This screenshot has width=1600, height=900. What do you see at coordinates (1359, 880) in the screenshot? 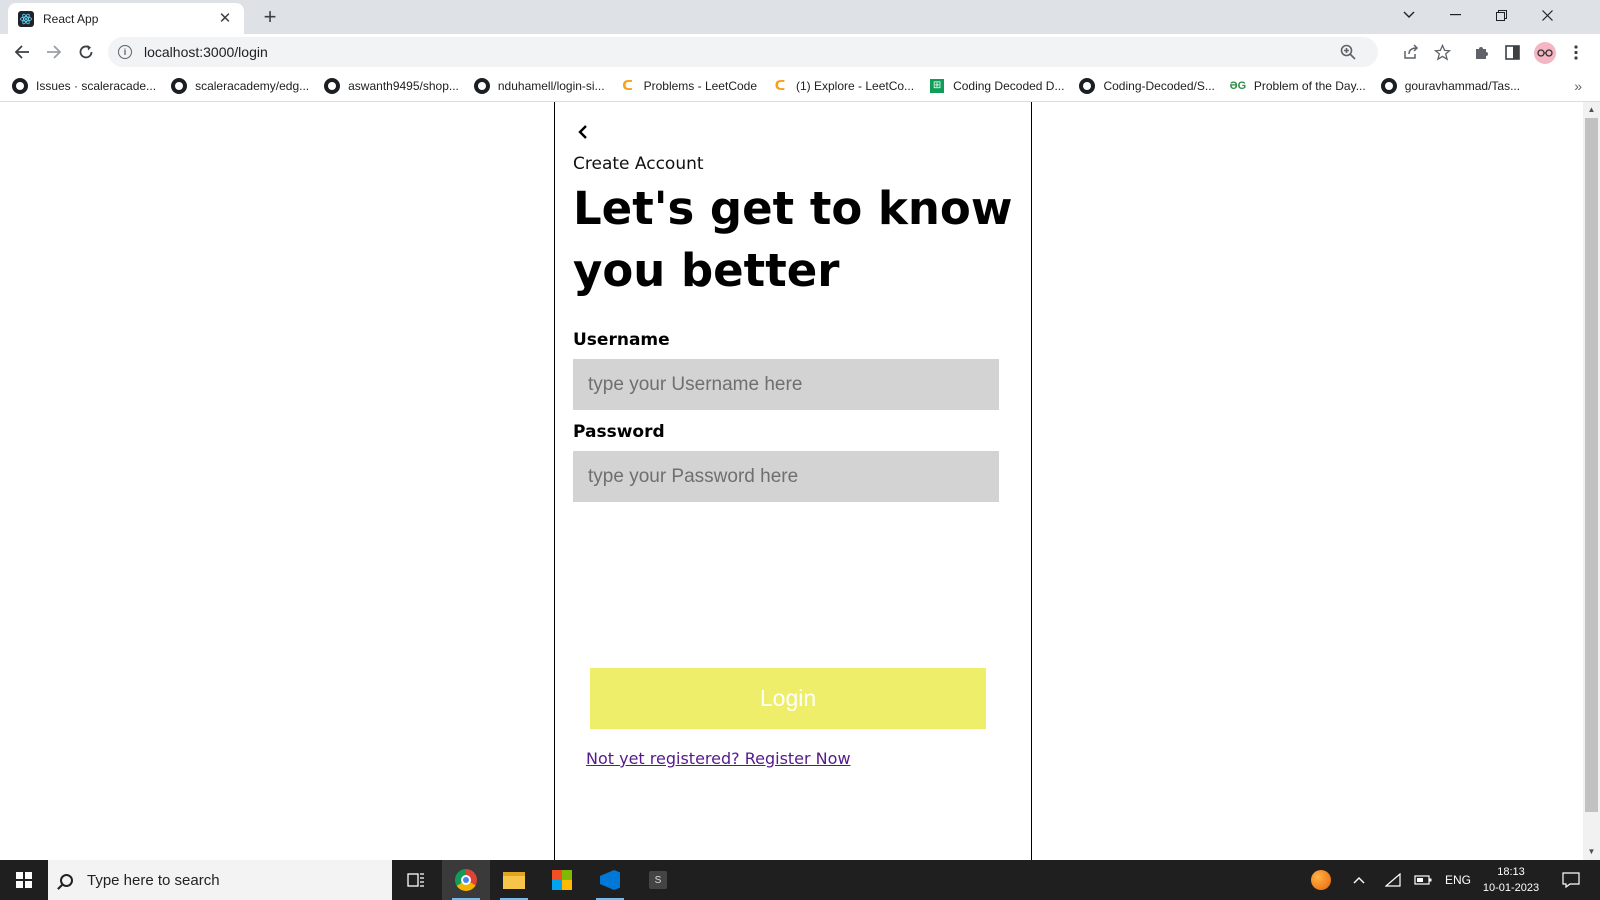
I see `chevron-up-icon` at bounding box center [1359, 880].